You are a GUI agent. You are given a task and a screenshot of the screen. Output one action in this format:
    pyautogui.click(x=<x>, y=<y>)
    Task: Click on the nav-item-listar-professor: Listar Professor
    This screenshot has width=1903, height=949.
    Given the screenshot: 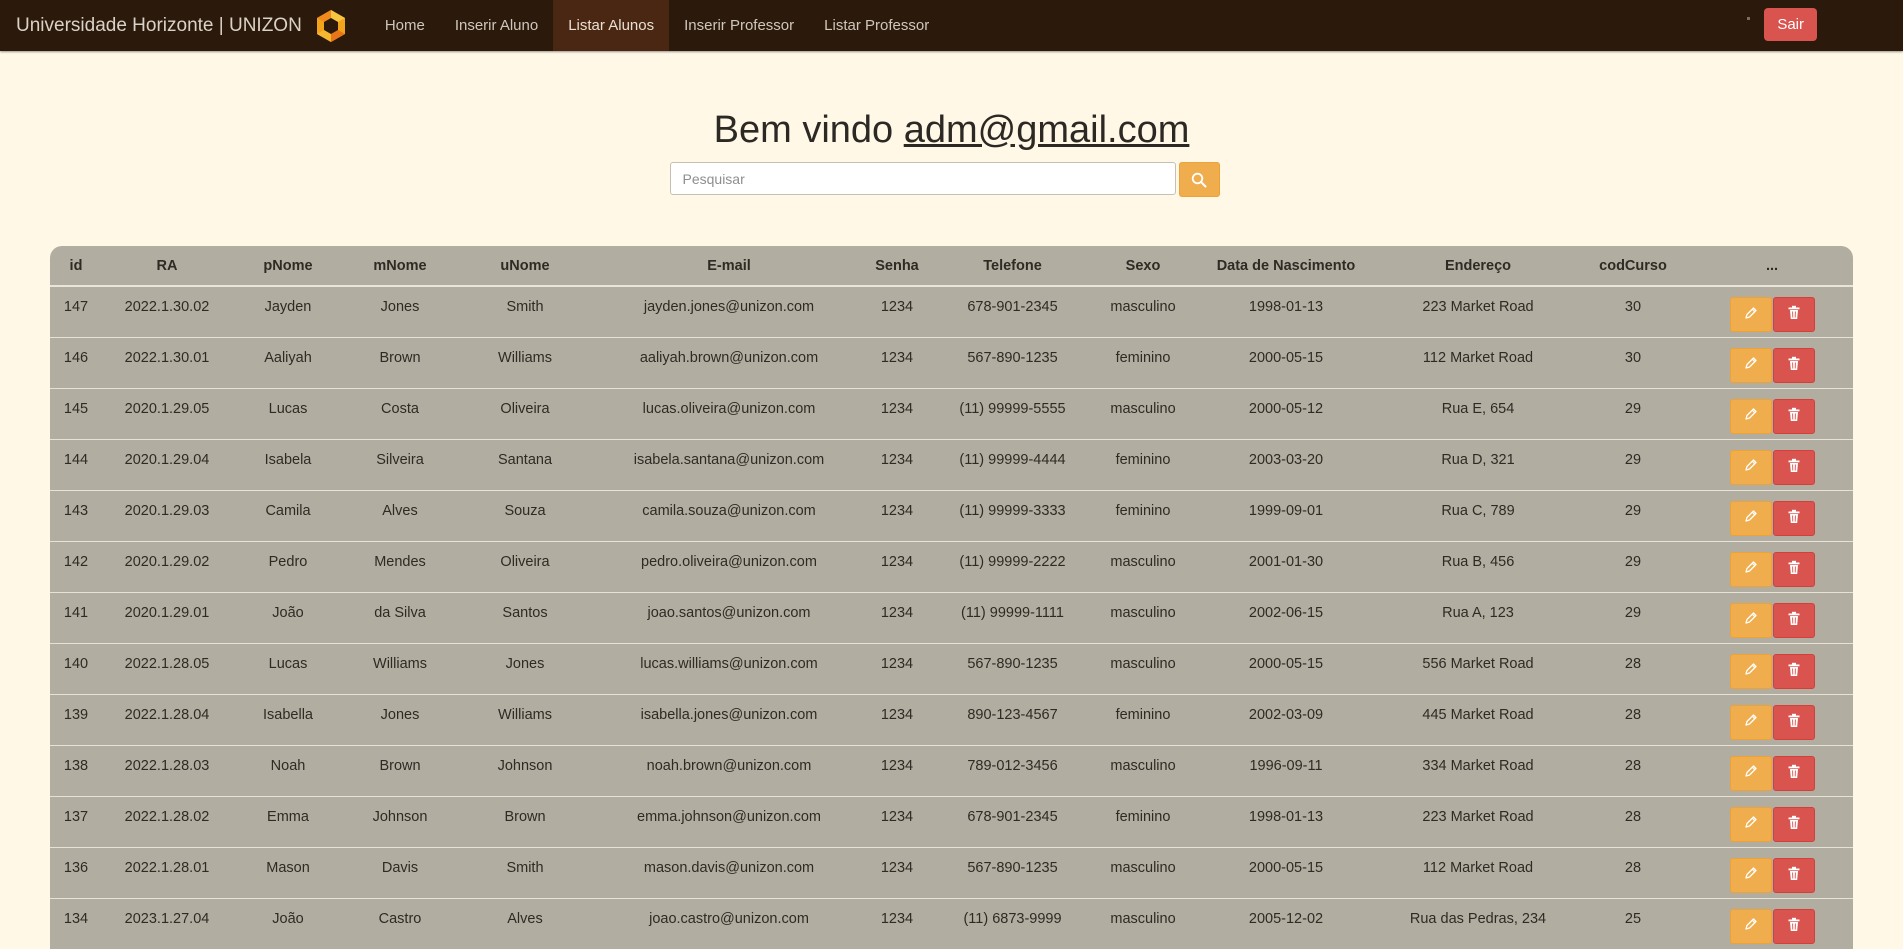 What is the action you would take?
    pyautogui.click(x=876, y=25)
    